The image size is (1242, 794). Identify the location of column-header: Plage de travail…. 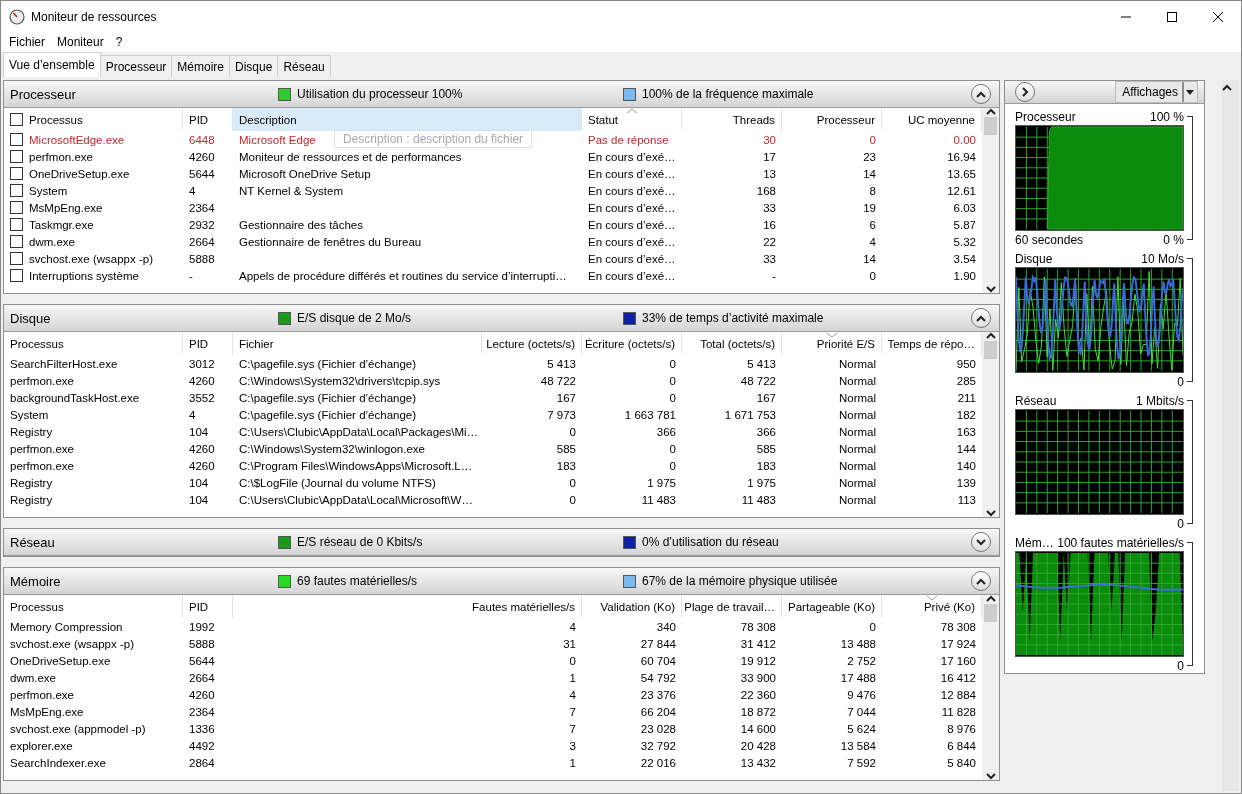
(732, 606).